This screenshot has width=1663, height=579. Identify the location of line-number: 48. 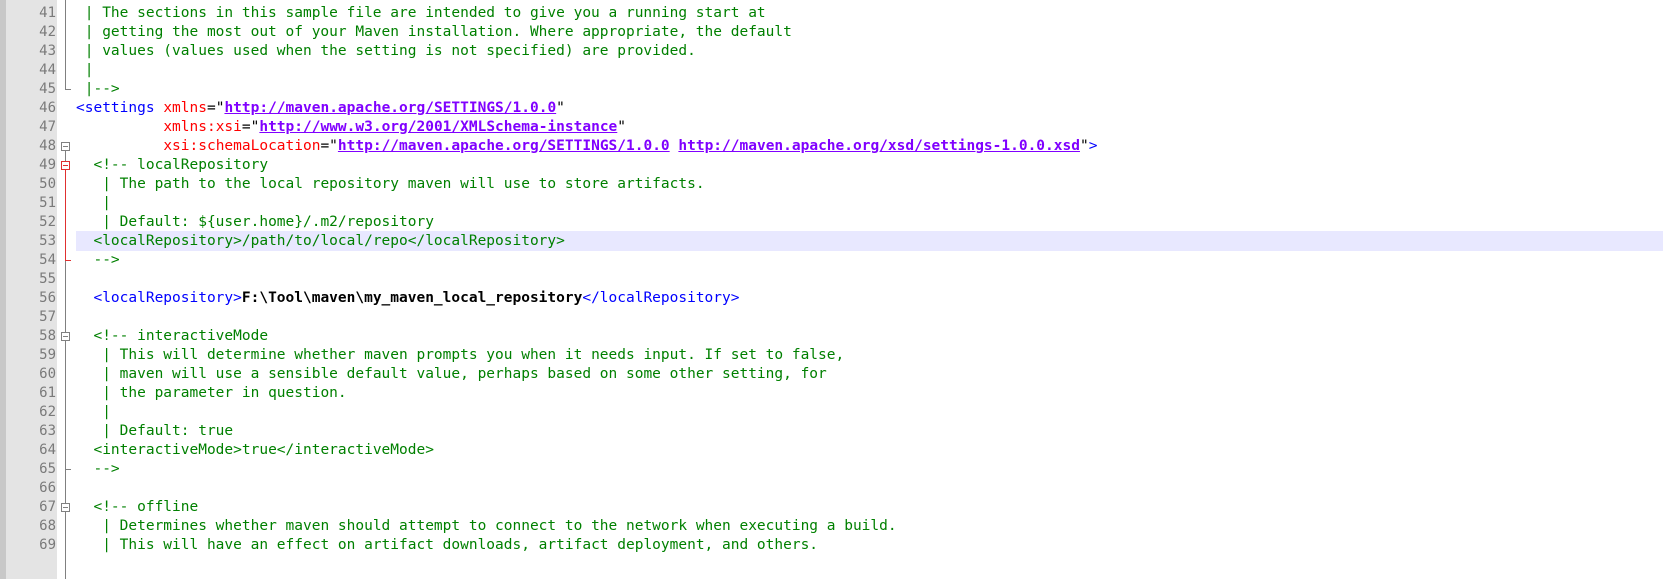
(47, 146).